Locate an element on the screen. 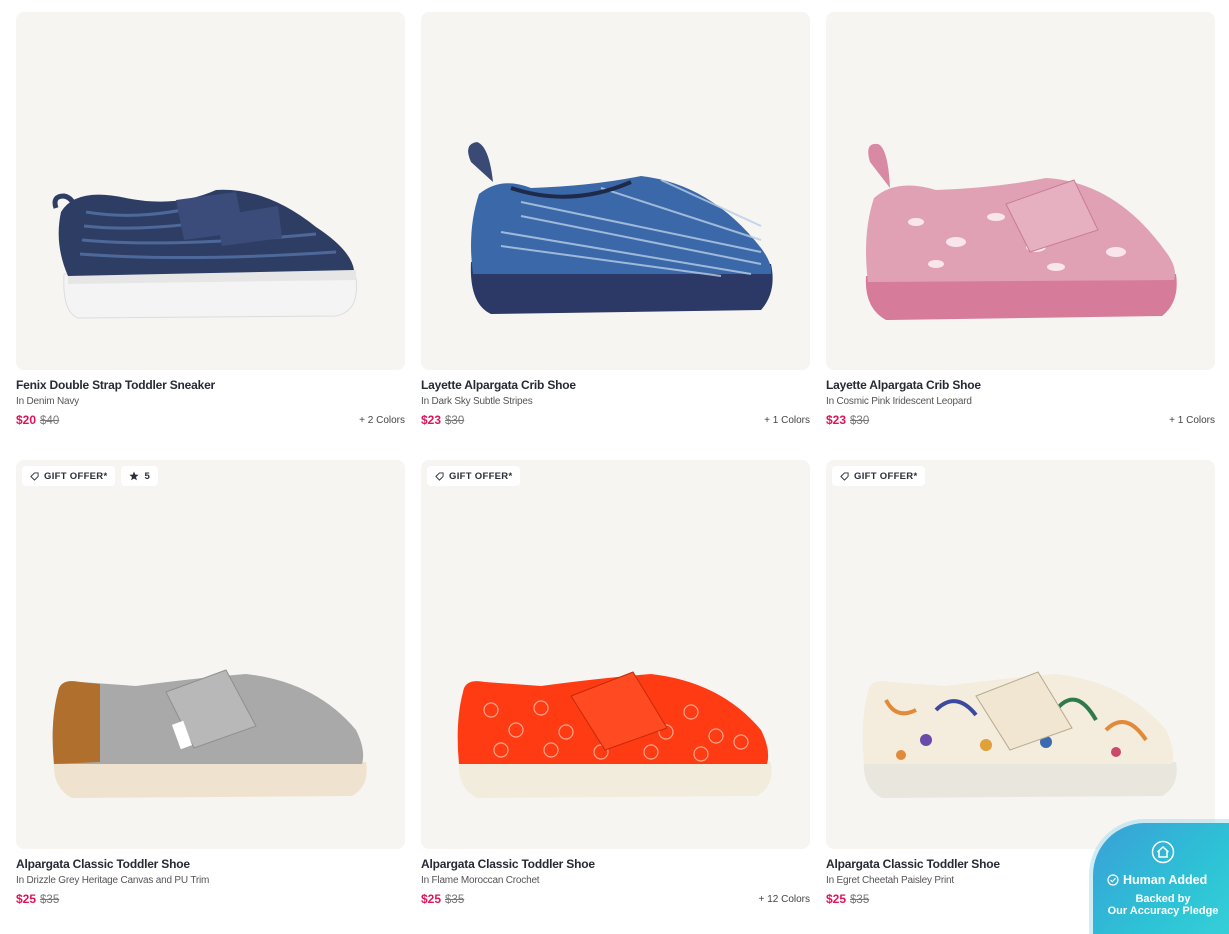  product-variant: In Flame Moroccan Crochet is located at coordinates (480, 880).